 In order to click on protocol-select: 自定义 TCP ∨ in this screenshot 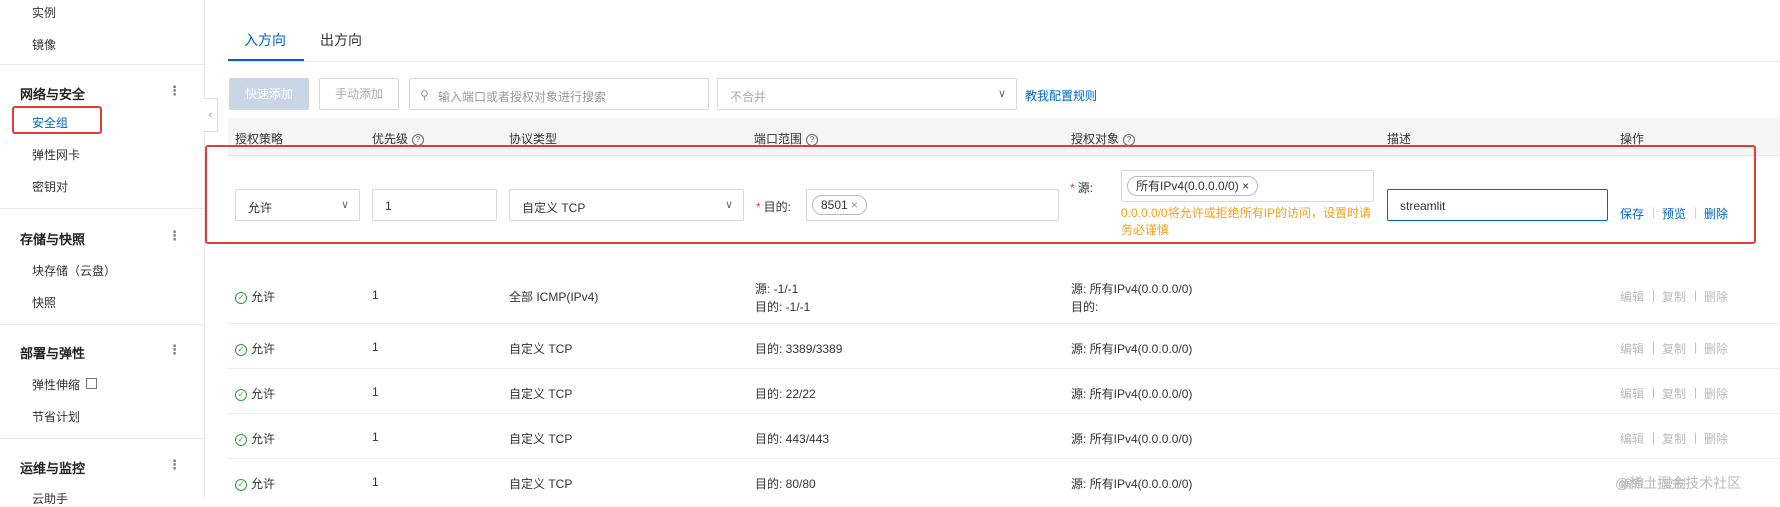, I will do `click(626, 205)`.